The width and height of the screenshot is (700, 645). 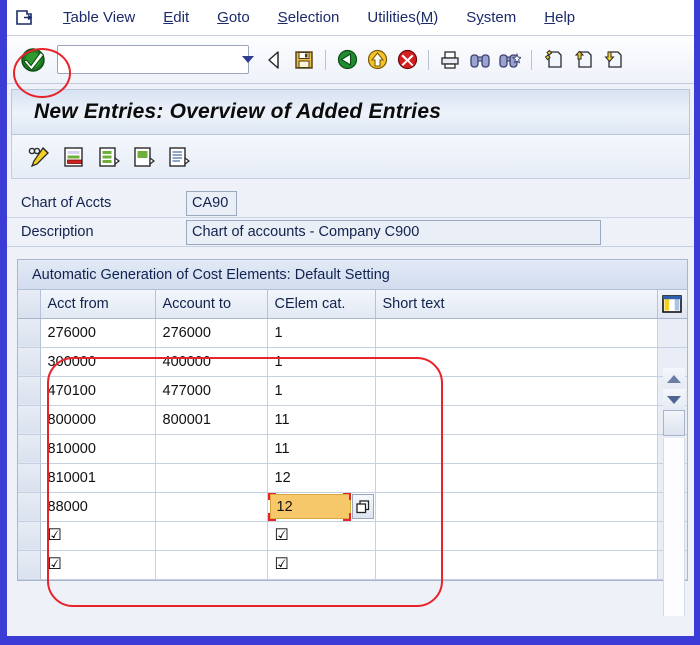 What do you see at coordinates (274, 60) in the screenshot?
I see `back-arrow-icon` at bounding box center [274, 60].